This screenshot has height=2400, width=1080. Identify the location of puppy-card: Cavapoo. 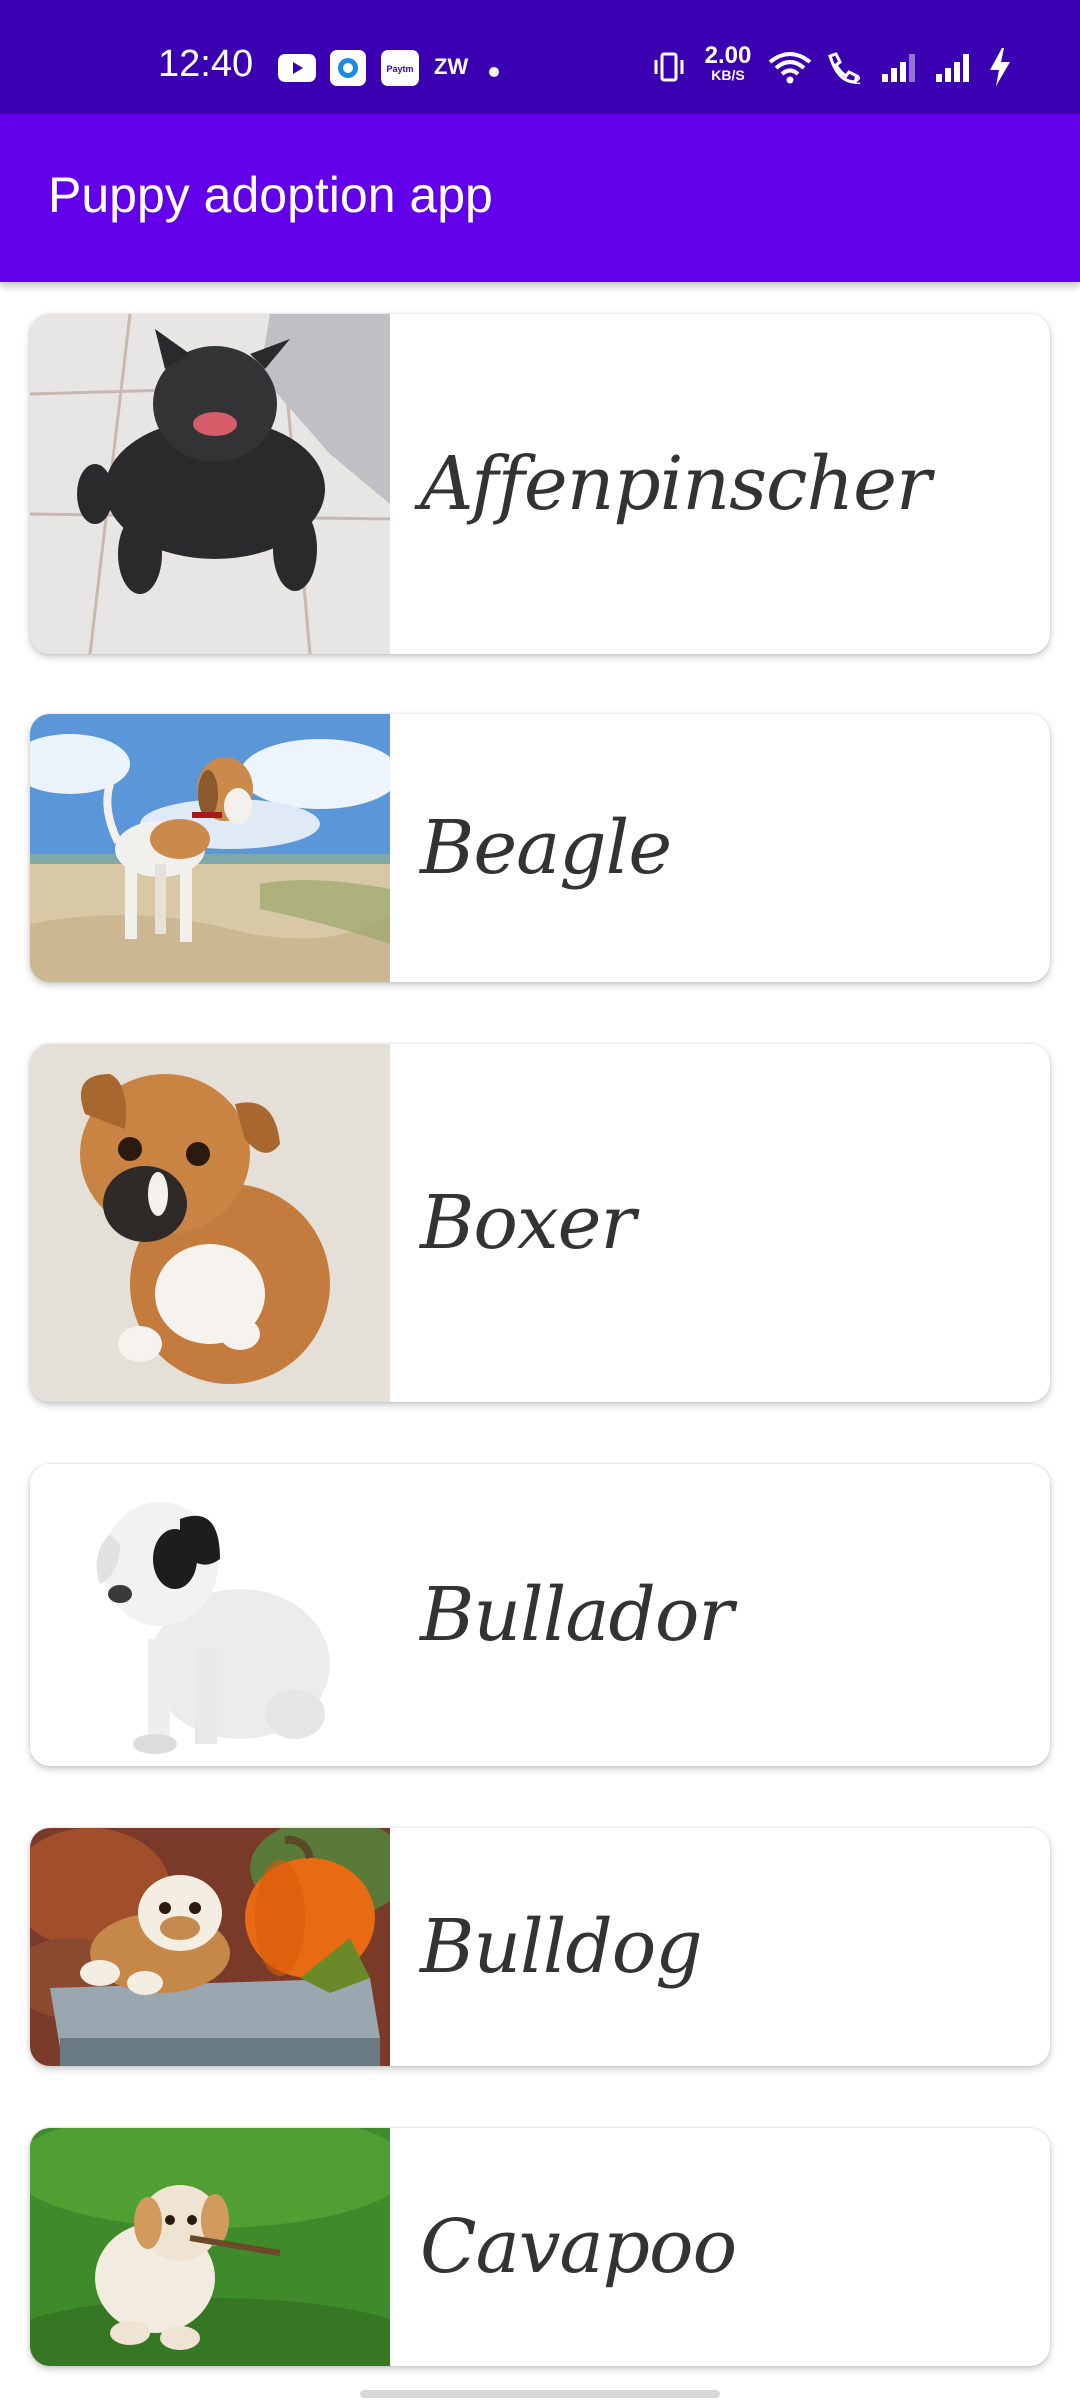
(540, 2247).